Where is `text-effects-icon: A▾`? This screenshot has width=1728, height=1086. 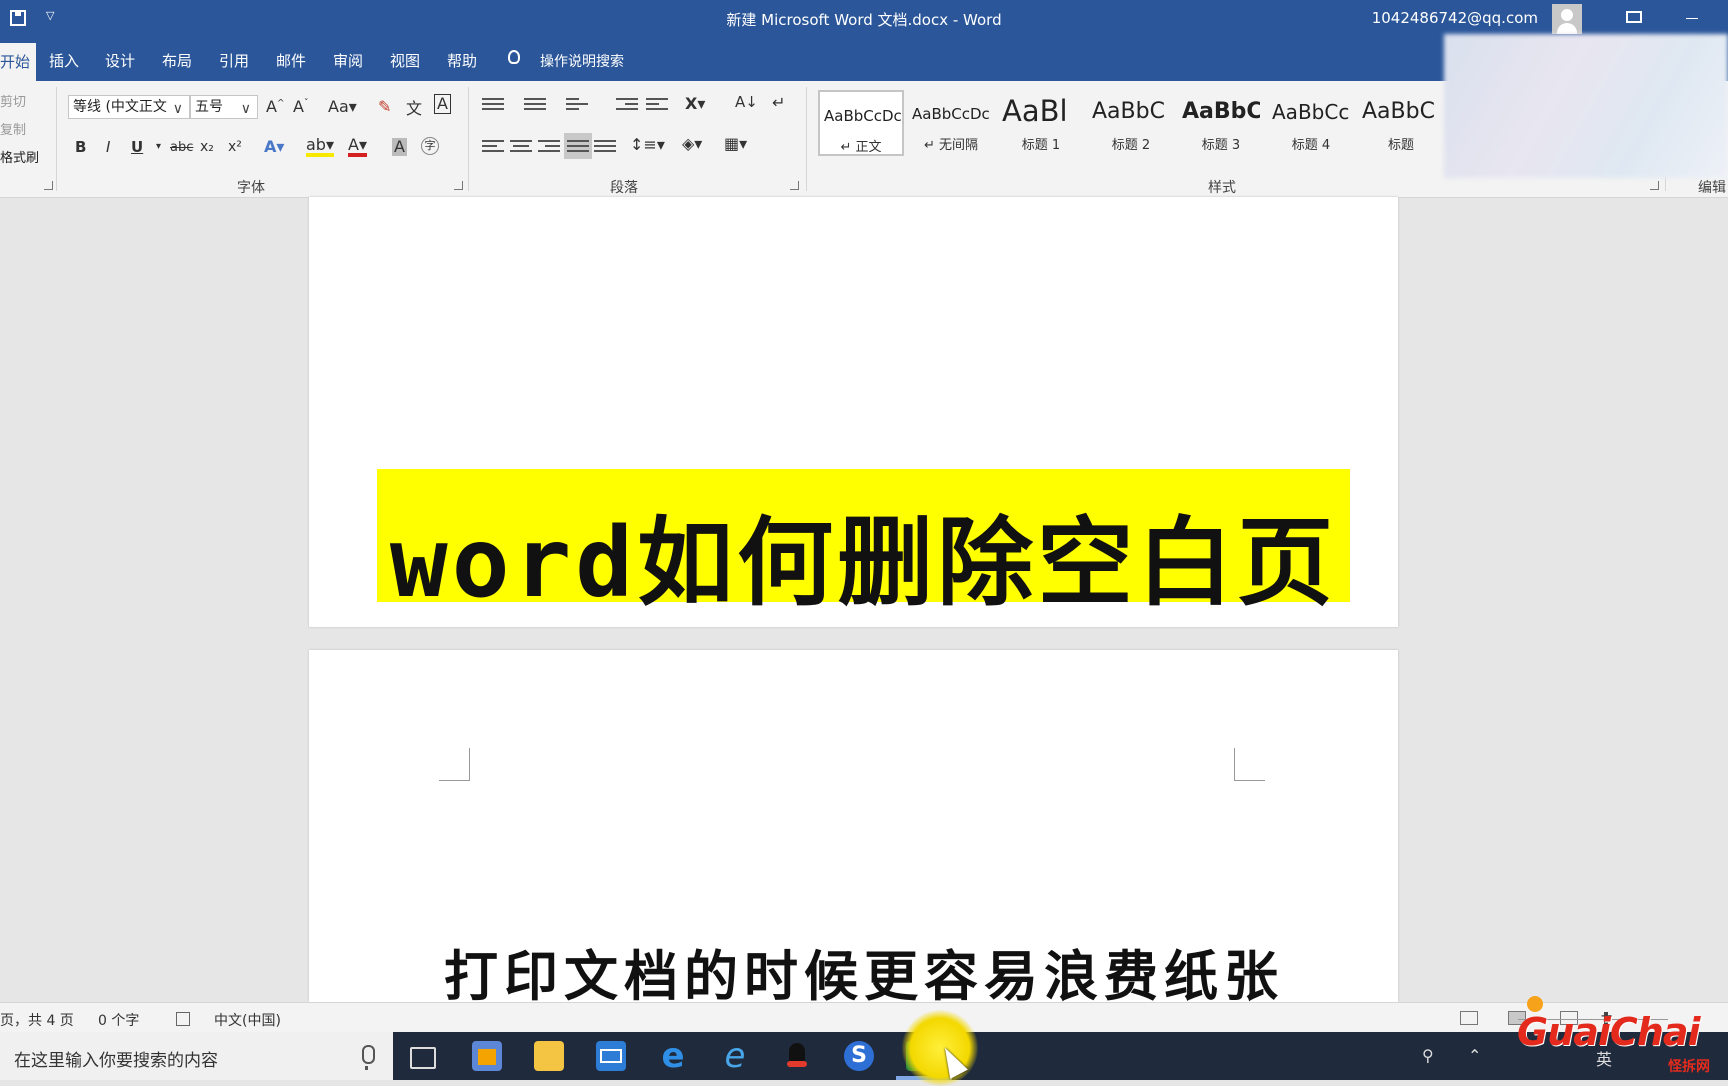
text-effects-icon: A▾ is located at coordinates (274, 146).